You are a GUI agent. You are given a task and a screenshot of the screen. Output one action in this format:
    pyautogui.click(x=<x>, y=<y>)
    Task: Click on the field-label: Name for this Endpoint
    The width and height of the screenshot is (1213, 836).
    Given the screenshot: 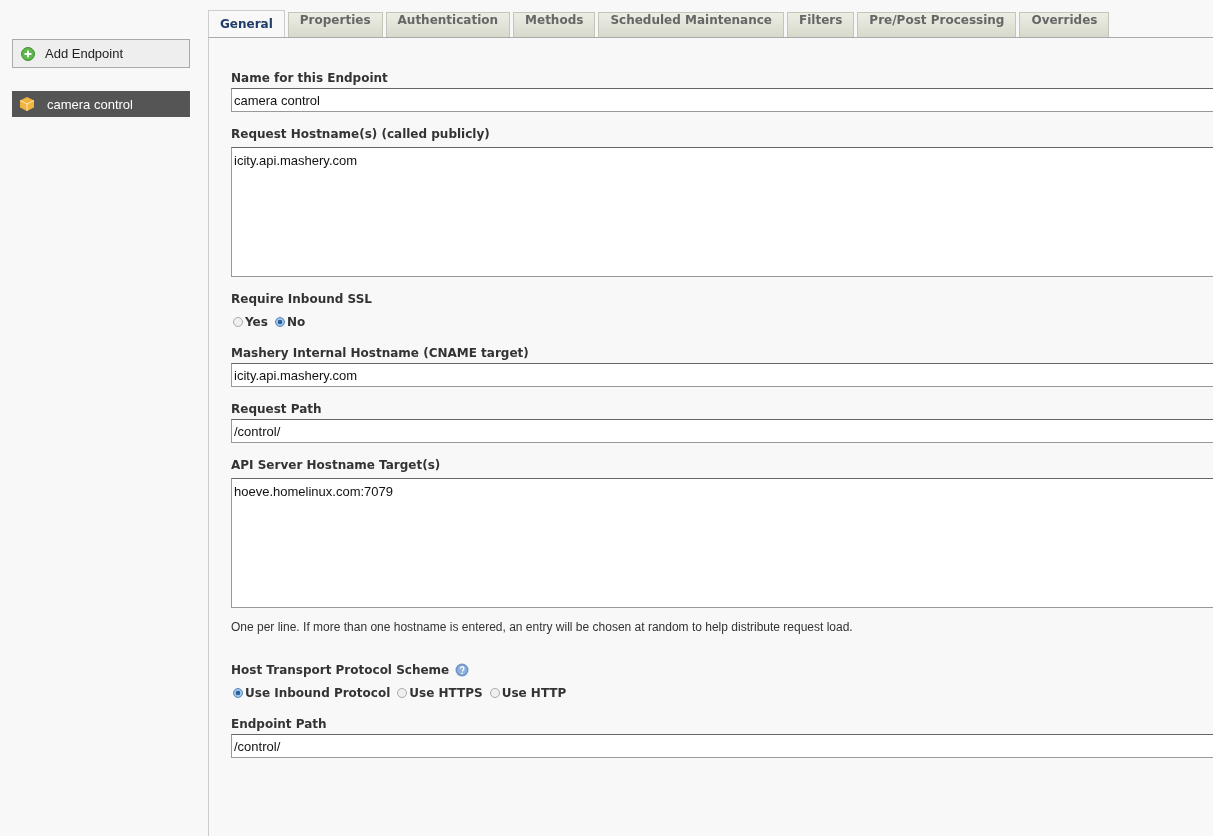 What is the action you would take?
    pyautogui.click(x=309, y=78)
    